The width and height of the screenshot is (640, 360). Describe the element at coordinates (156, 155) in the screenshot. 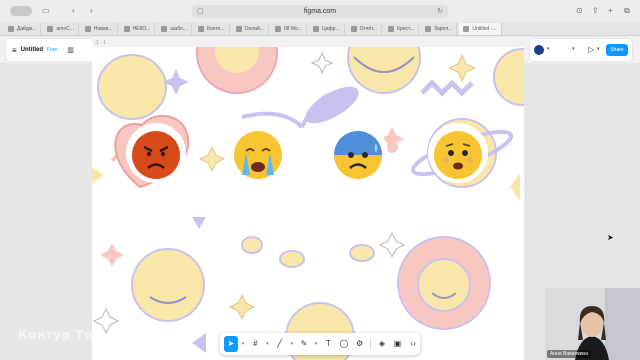

I see `angry-face-emoji` at that location.